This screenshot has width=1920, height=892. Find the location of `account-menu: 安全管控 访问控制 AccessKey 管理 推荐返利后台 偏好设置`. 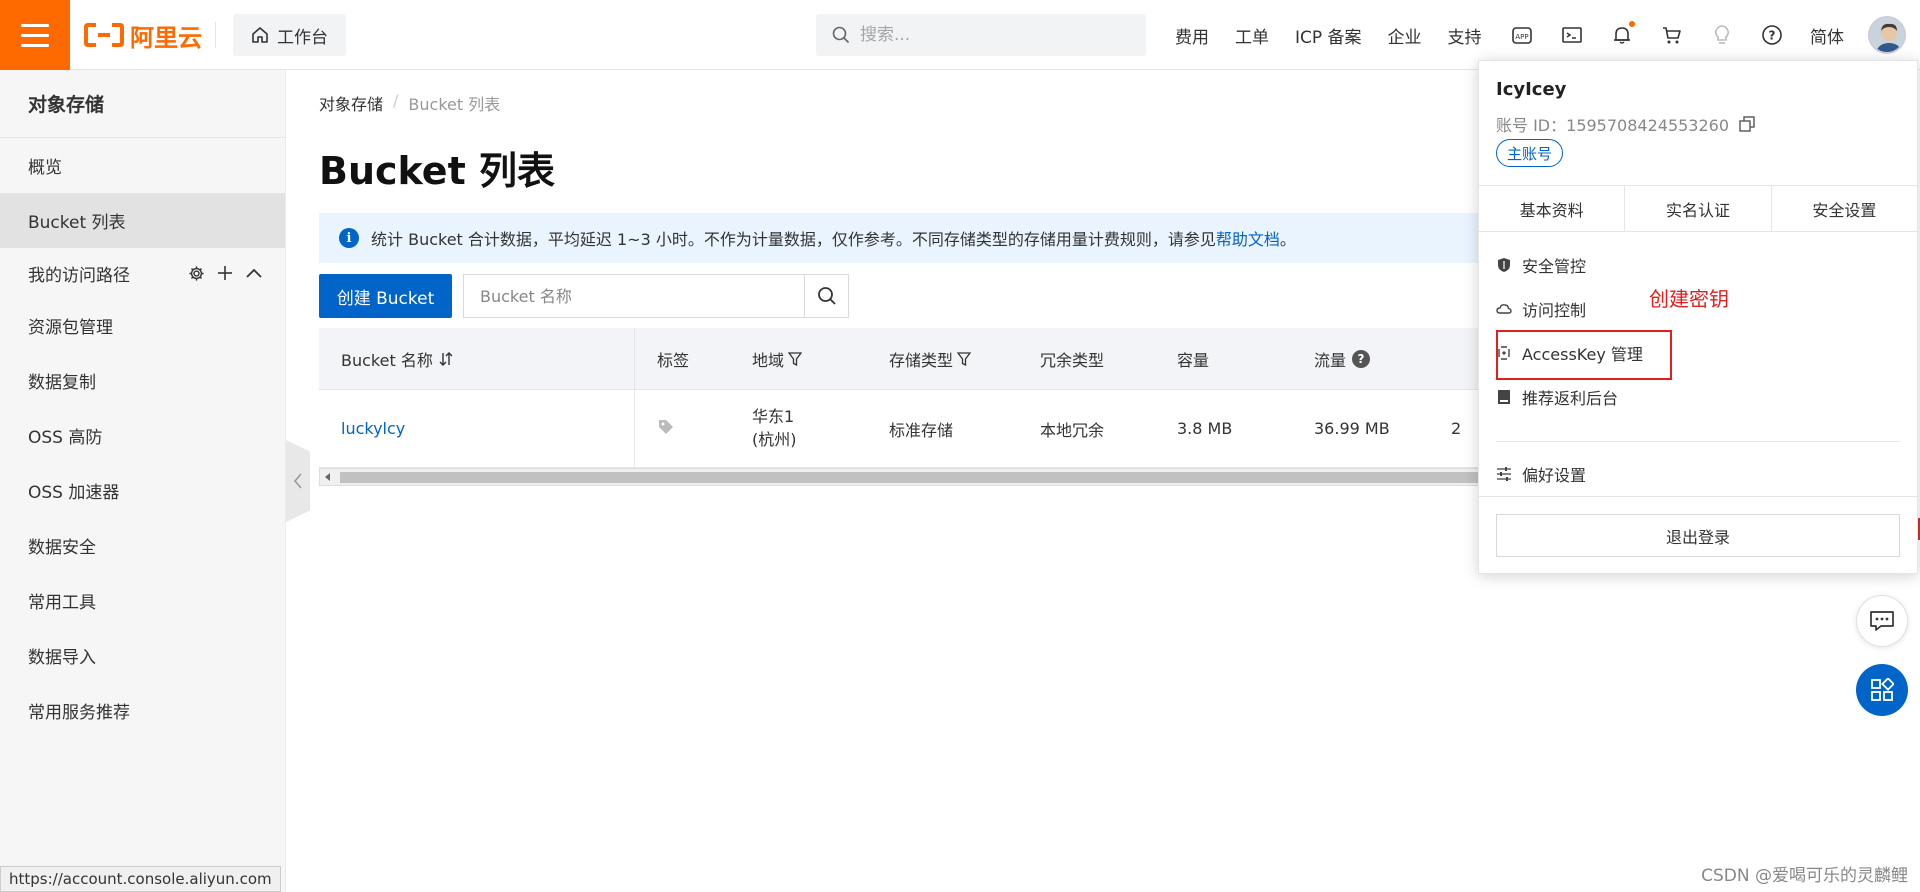

account-menu: 安全管控 访问控制 AccessKey 管理 推荐返利后台 偏好设置 is located at coordinates (1698, 369).